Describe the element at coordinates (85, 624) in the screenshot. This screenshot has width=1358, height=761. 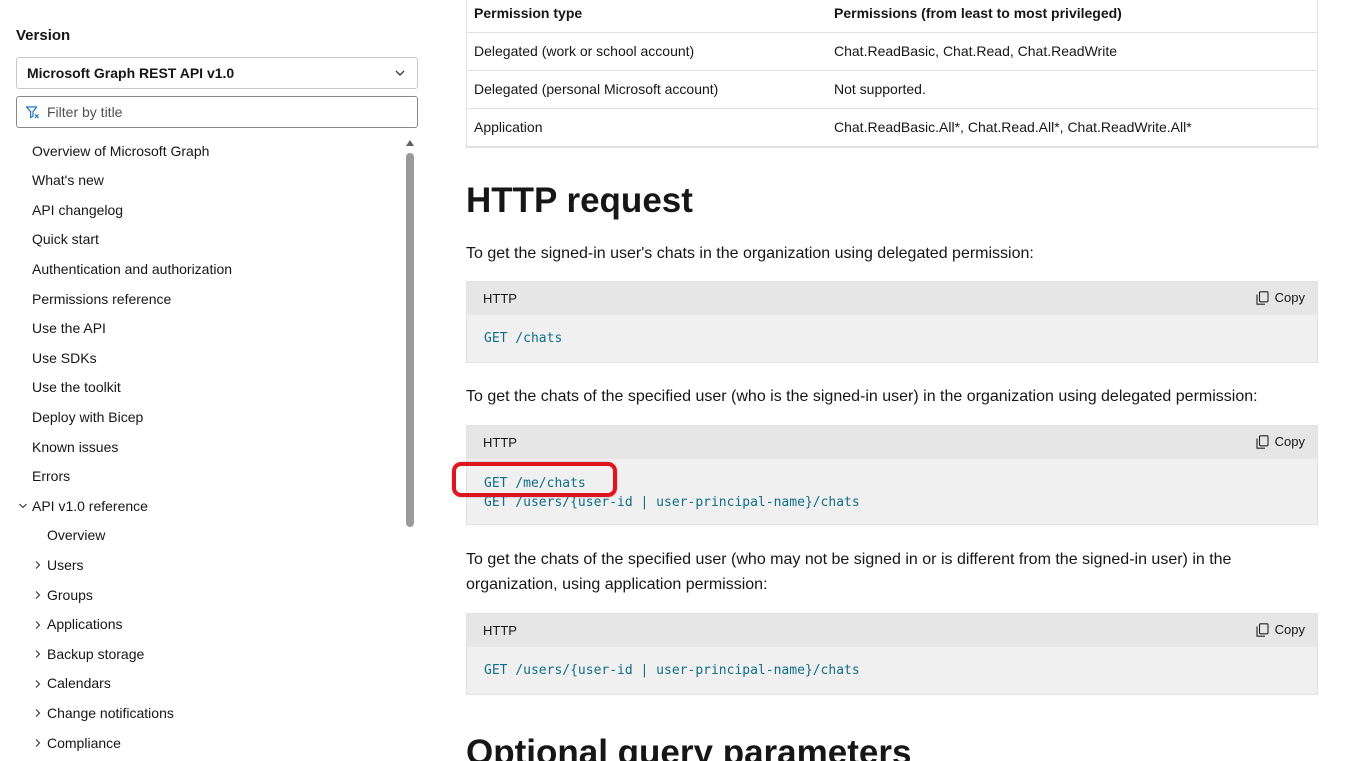
I see `toc-item-label: Applications` at that location.